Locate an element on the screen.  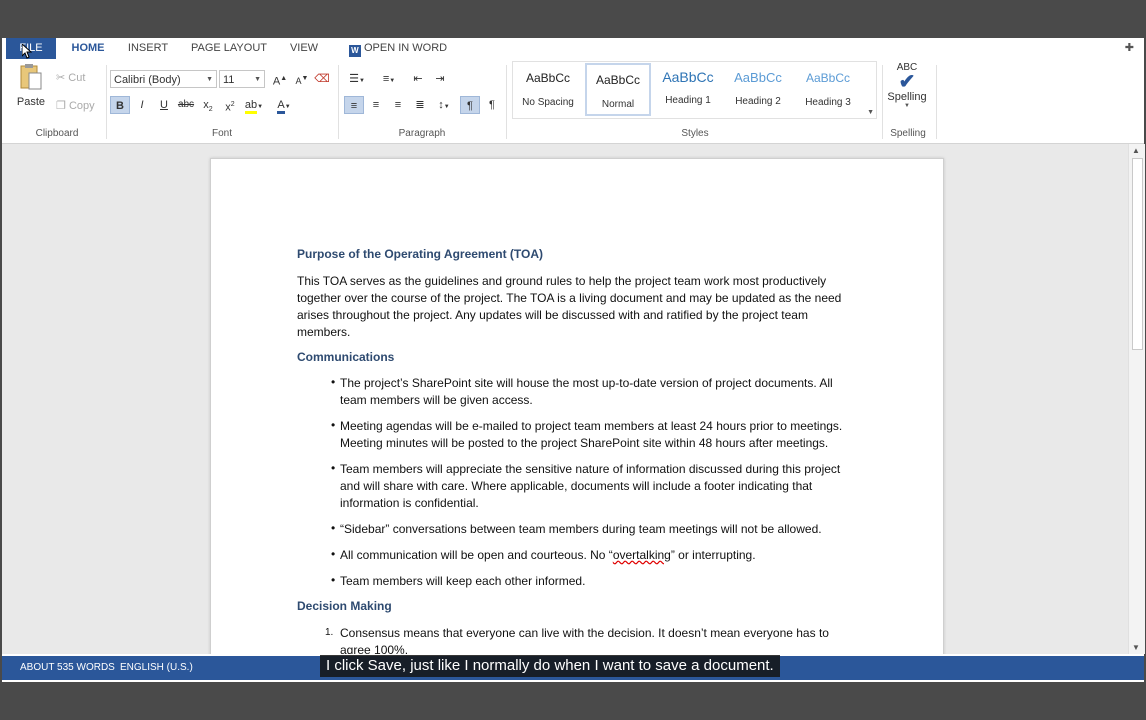
font-name-value: Calibri (Body) is located at coordinates (147, 80).